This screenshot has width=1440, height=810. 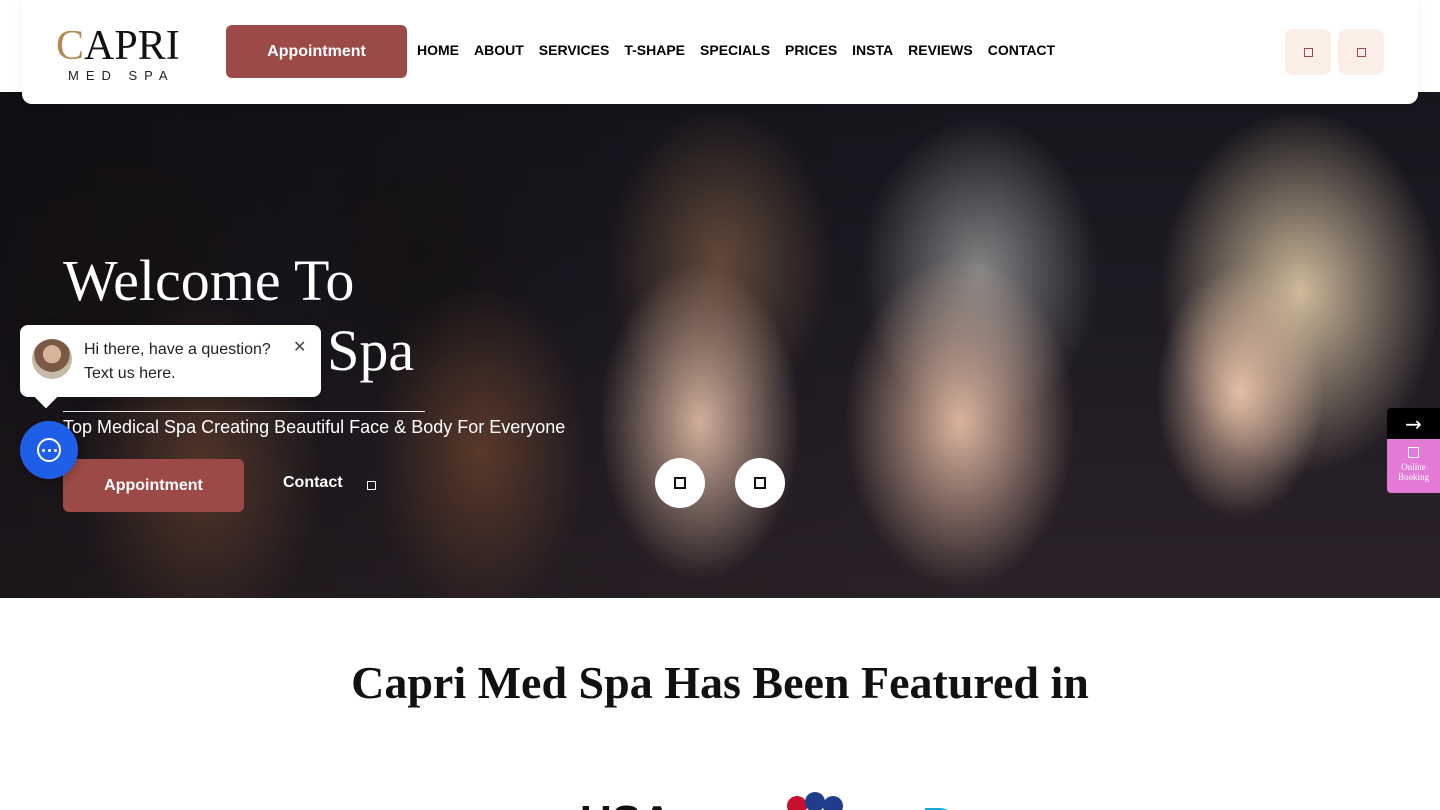 What do you see at coordinates (811, 50) in the screenshot?
I see `nav-prices: PRICES` at bounding box center [811, 50].